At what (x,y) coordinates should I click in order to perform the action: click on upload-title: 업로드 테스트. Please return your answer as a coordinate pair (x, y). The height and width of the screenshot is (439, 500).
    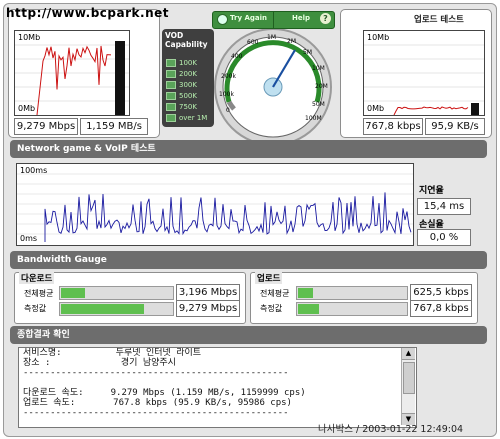
    Looking at the image, I should click on (439, 20).